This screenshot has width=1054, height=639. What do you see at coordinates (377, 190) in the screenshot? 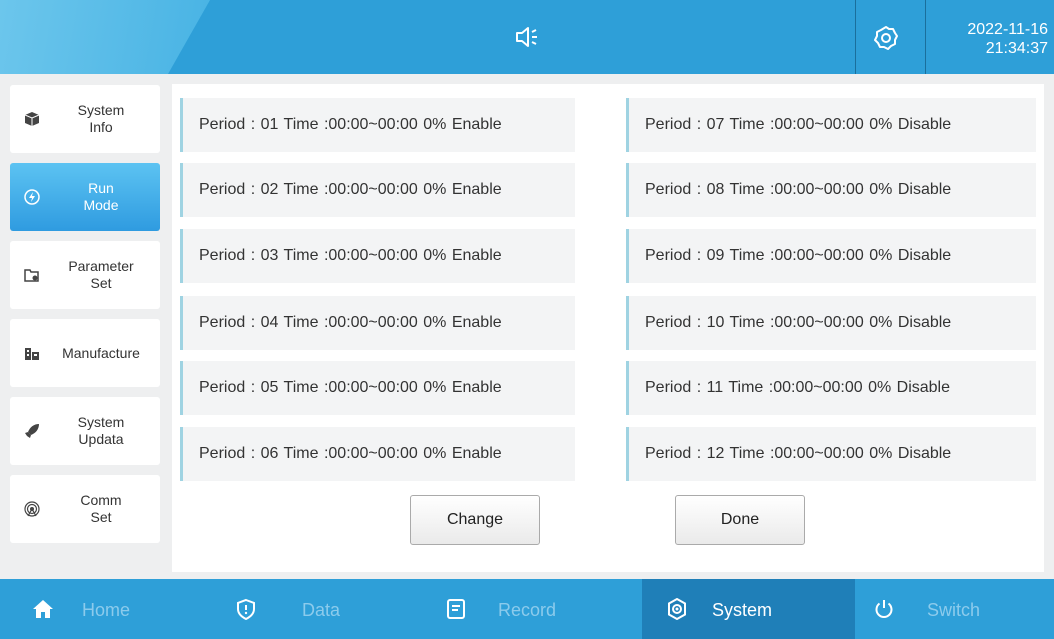
I see `period-row-02: Period : 02 Time :00:00~00:00 0% Enable` at bounding box center [377, 190].